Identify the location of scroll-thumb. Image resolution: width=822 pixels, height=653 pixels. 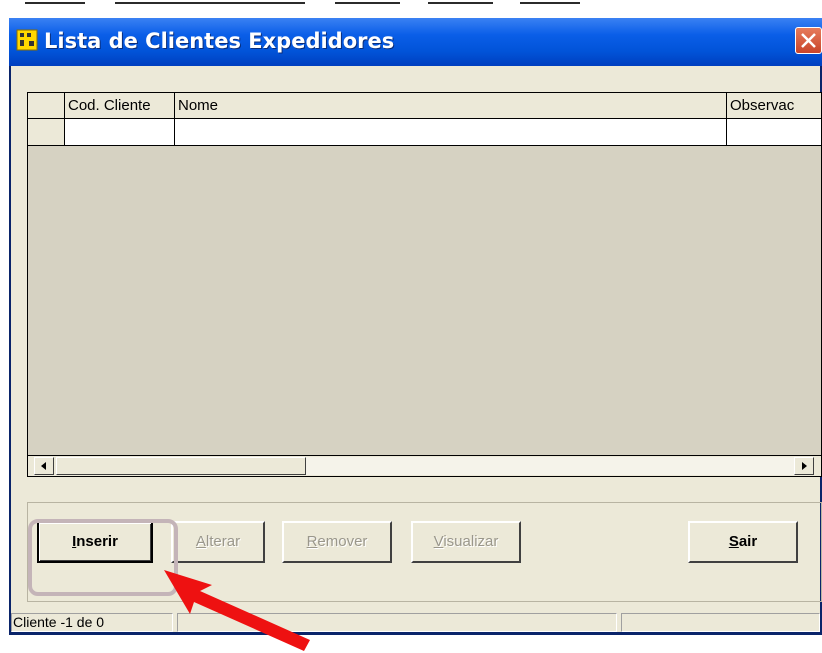
(181, 466).